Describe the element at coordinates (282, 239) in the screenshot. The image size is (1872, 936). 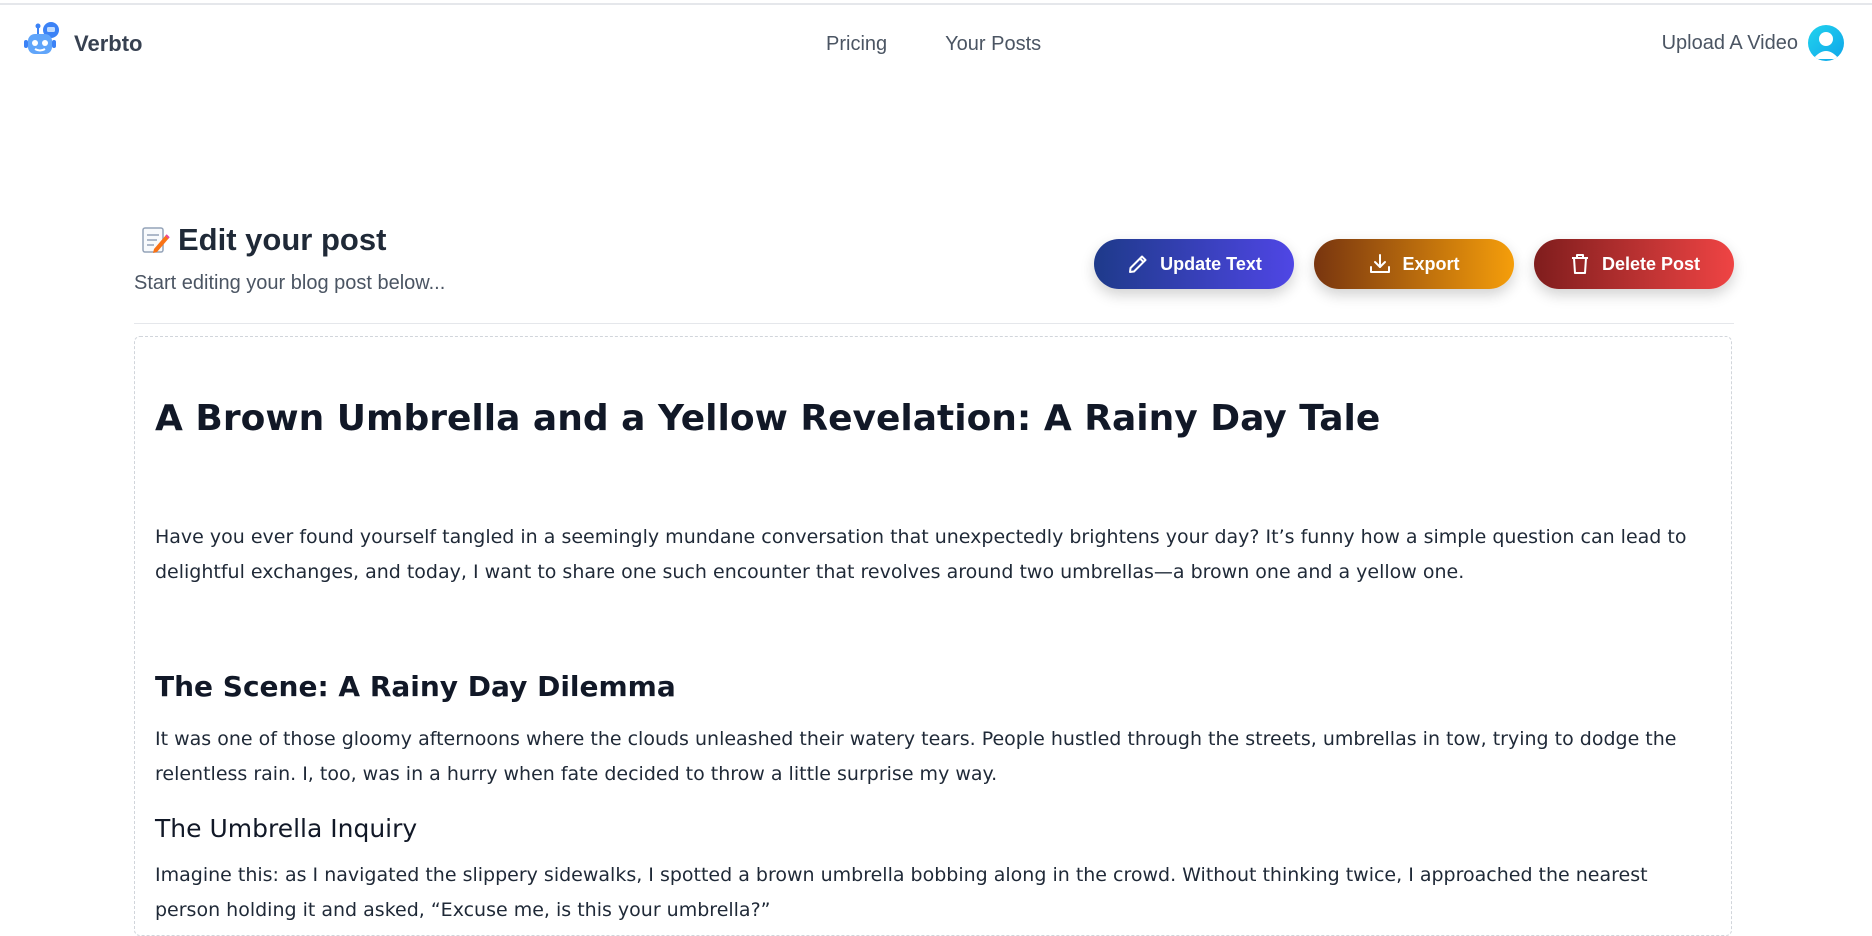
I see `page-title: Edit your post` at that location.